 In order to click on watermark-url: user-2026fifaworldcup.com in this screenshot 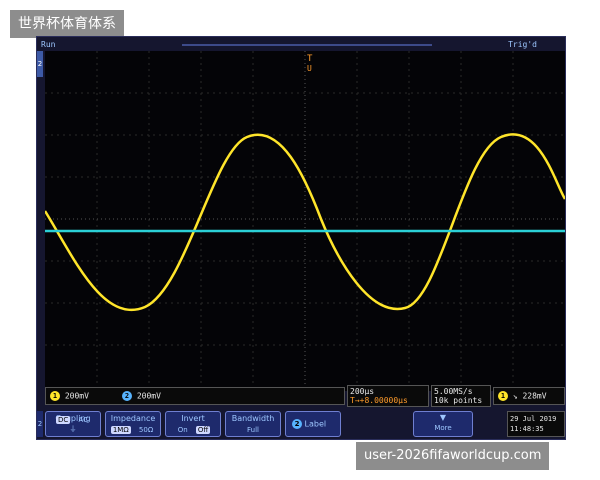, I will do `click(453, 456)`.